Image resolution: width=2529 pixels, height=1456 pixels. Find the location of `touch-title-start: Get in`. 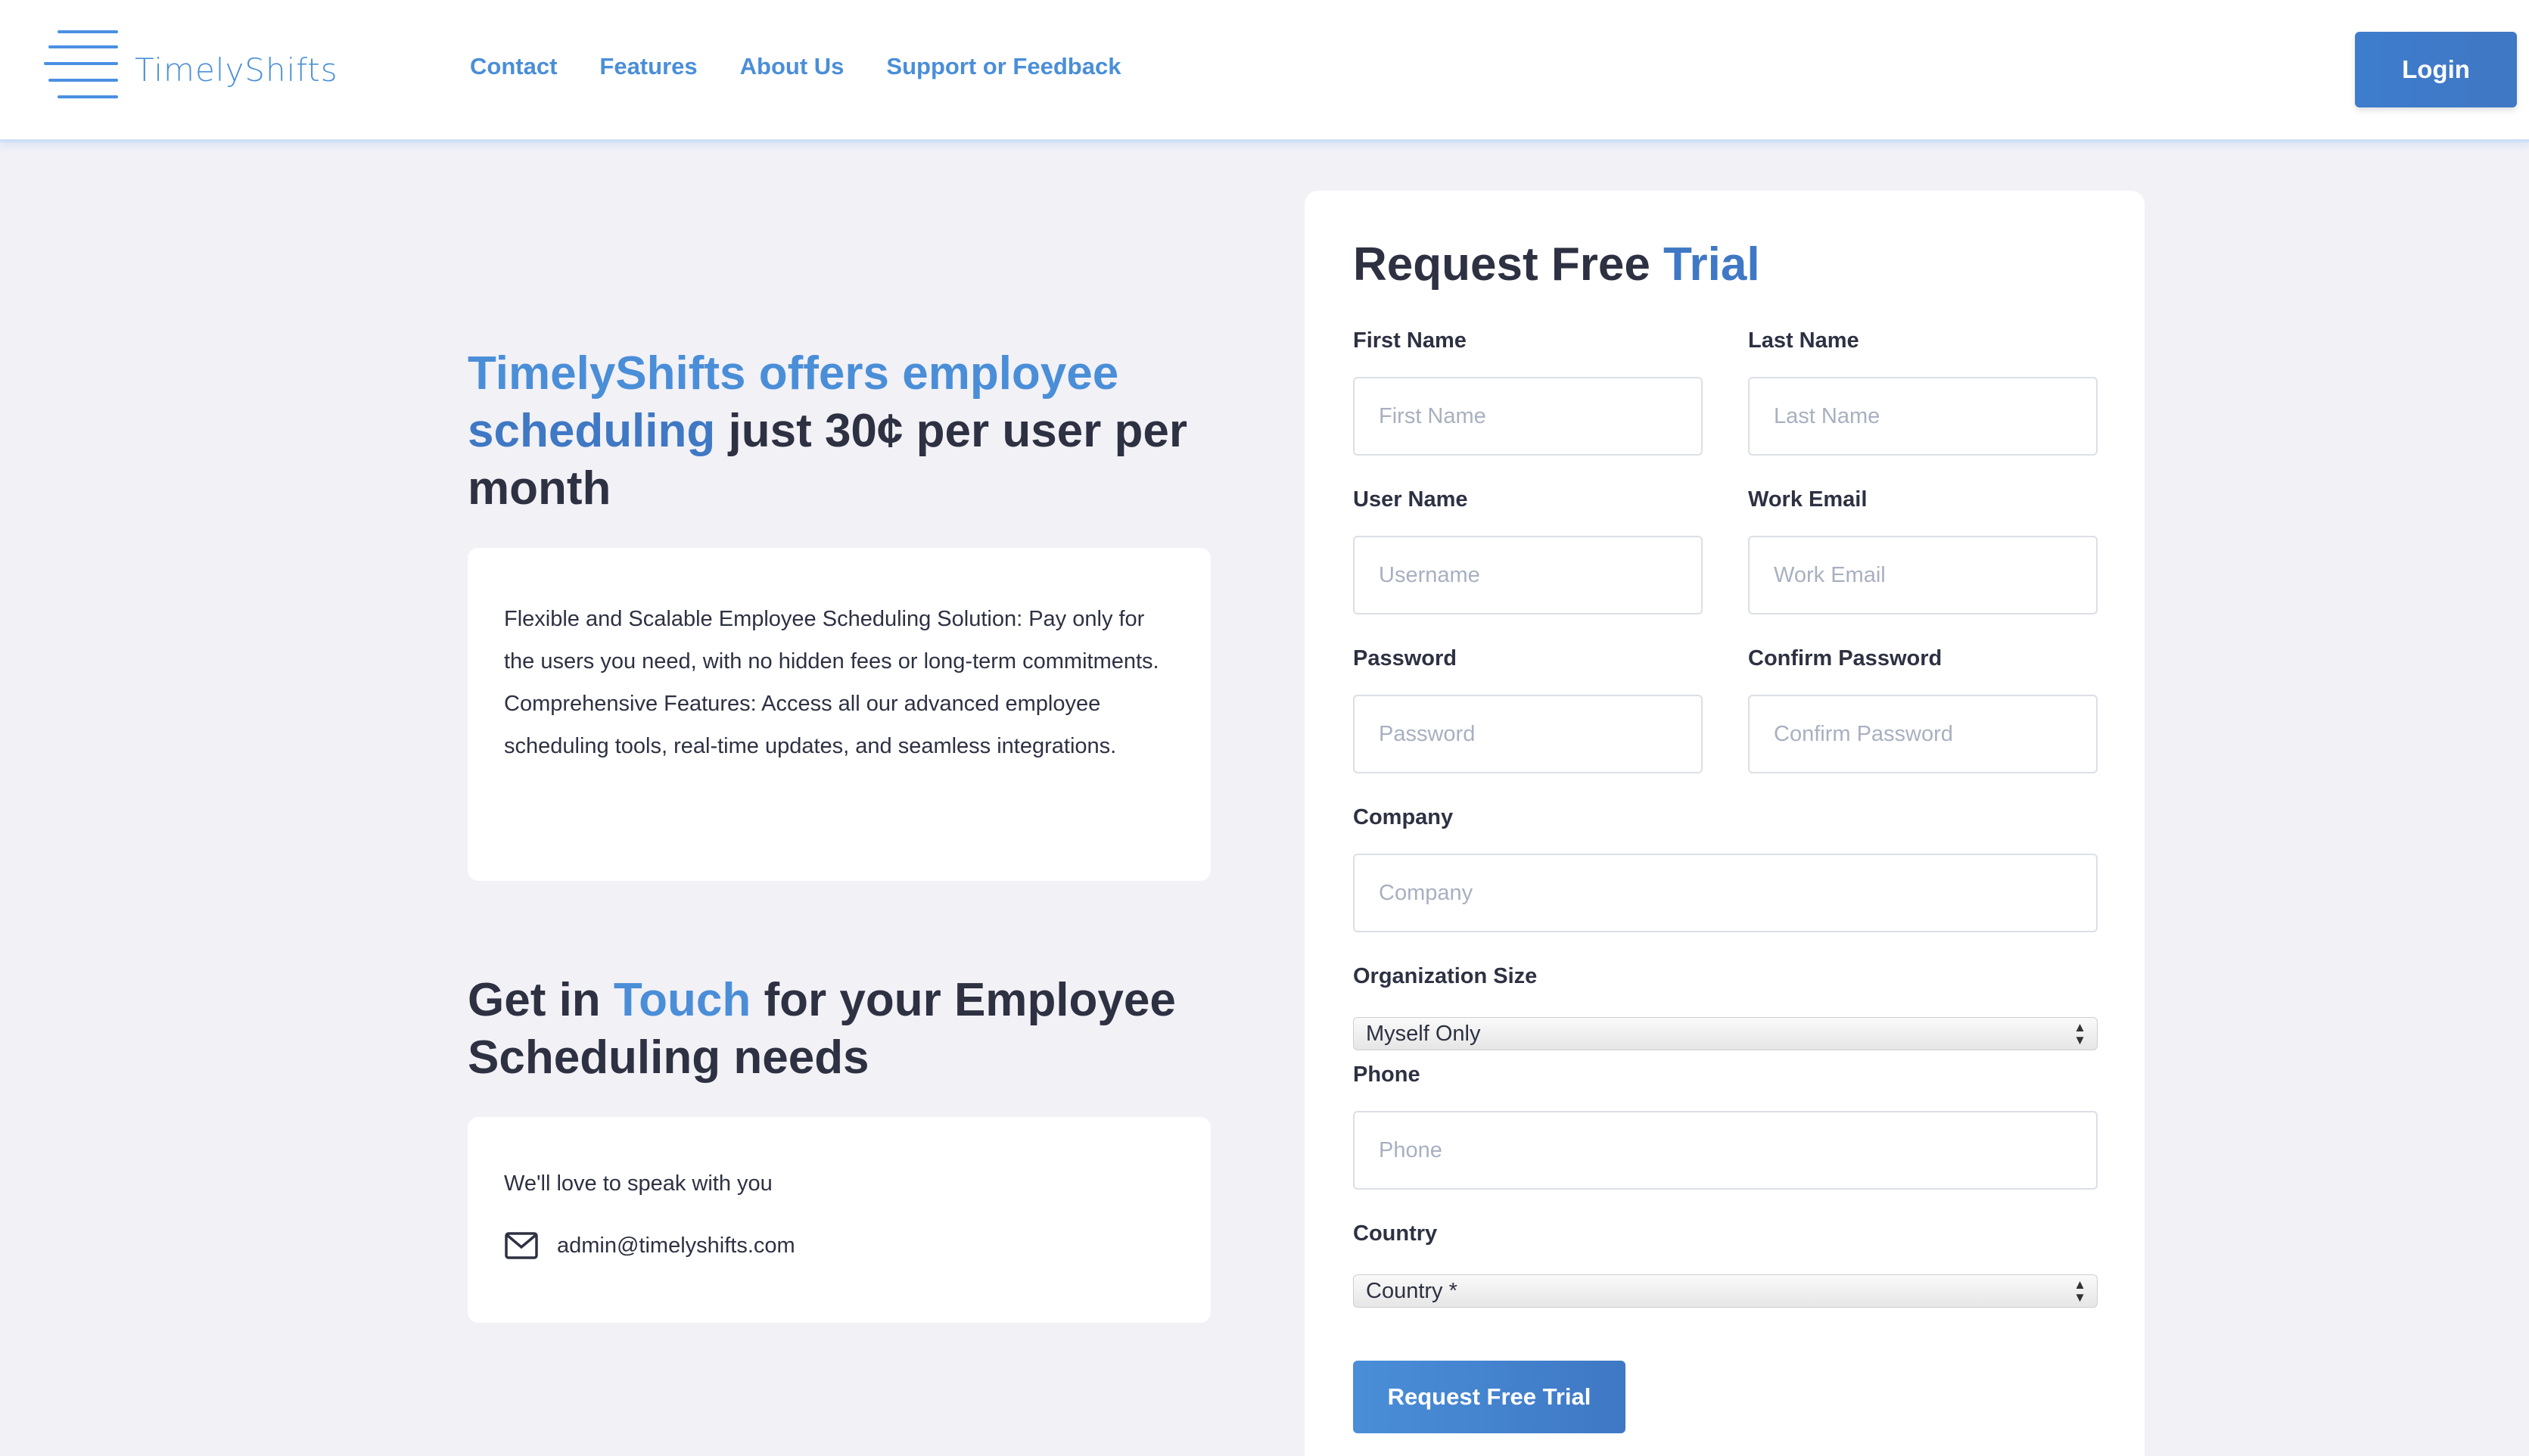

touch-title-start: Get in is located at coordinates (541, 1000).